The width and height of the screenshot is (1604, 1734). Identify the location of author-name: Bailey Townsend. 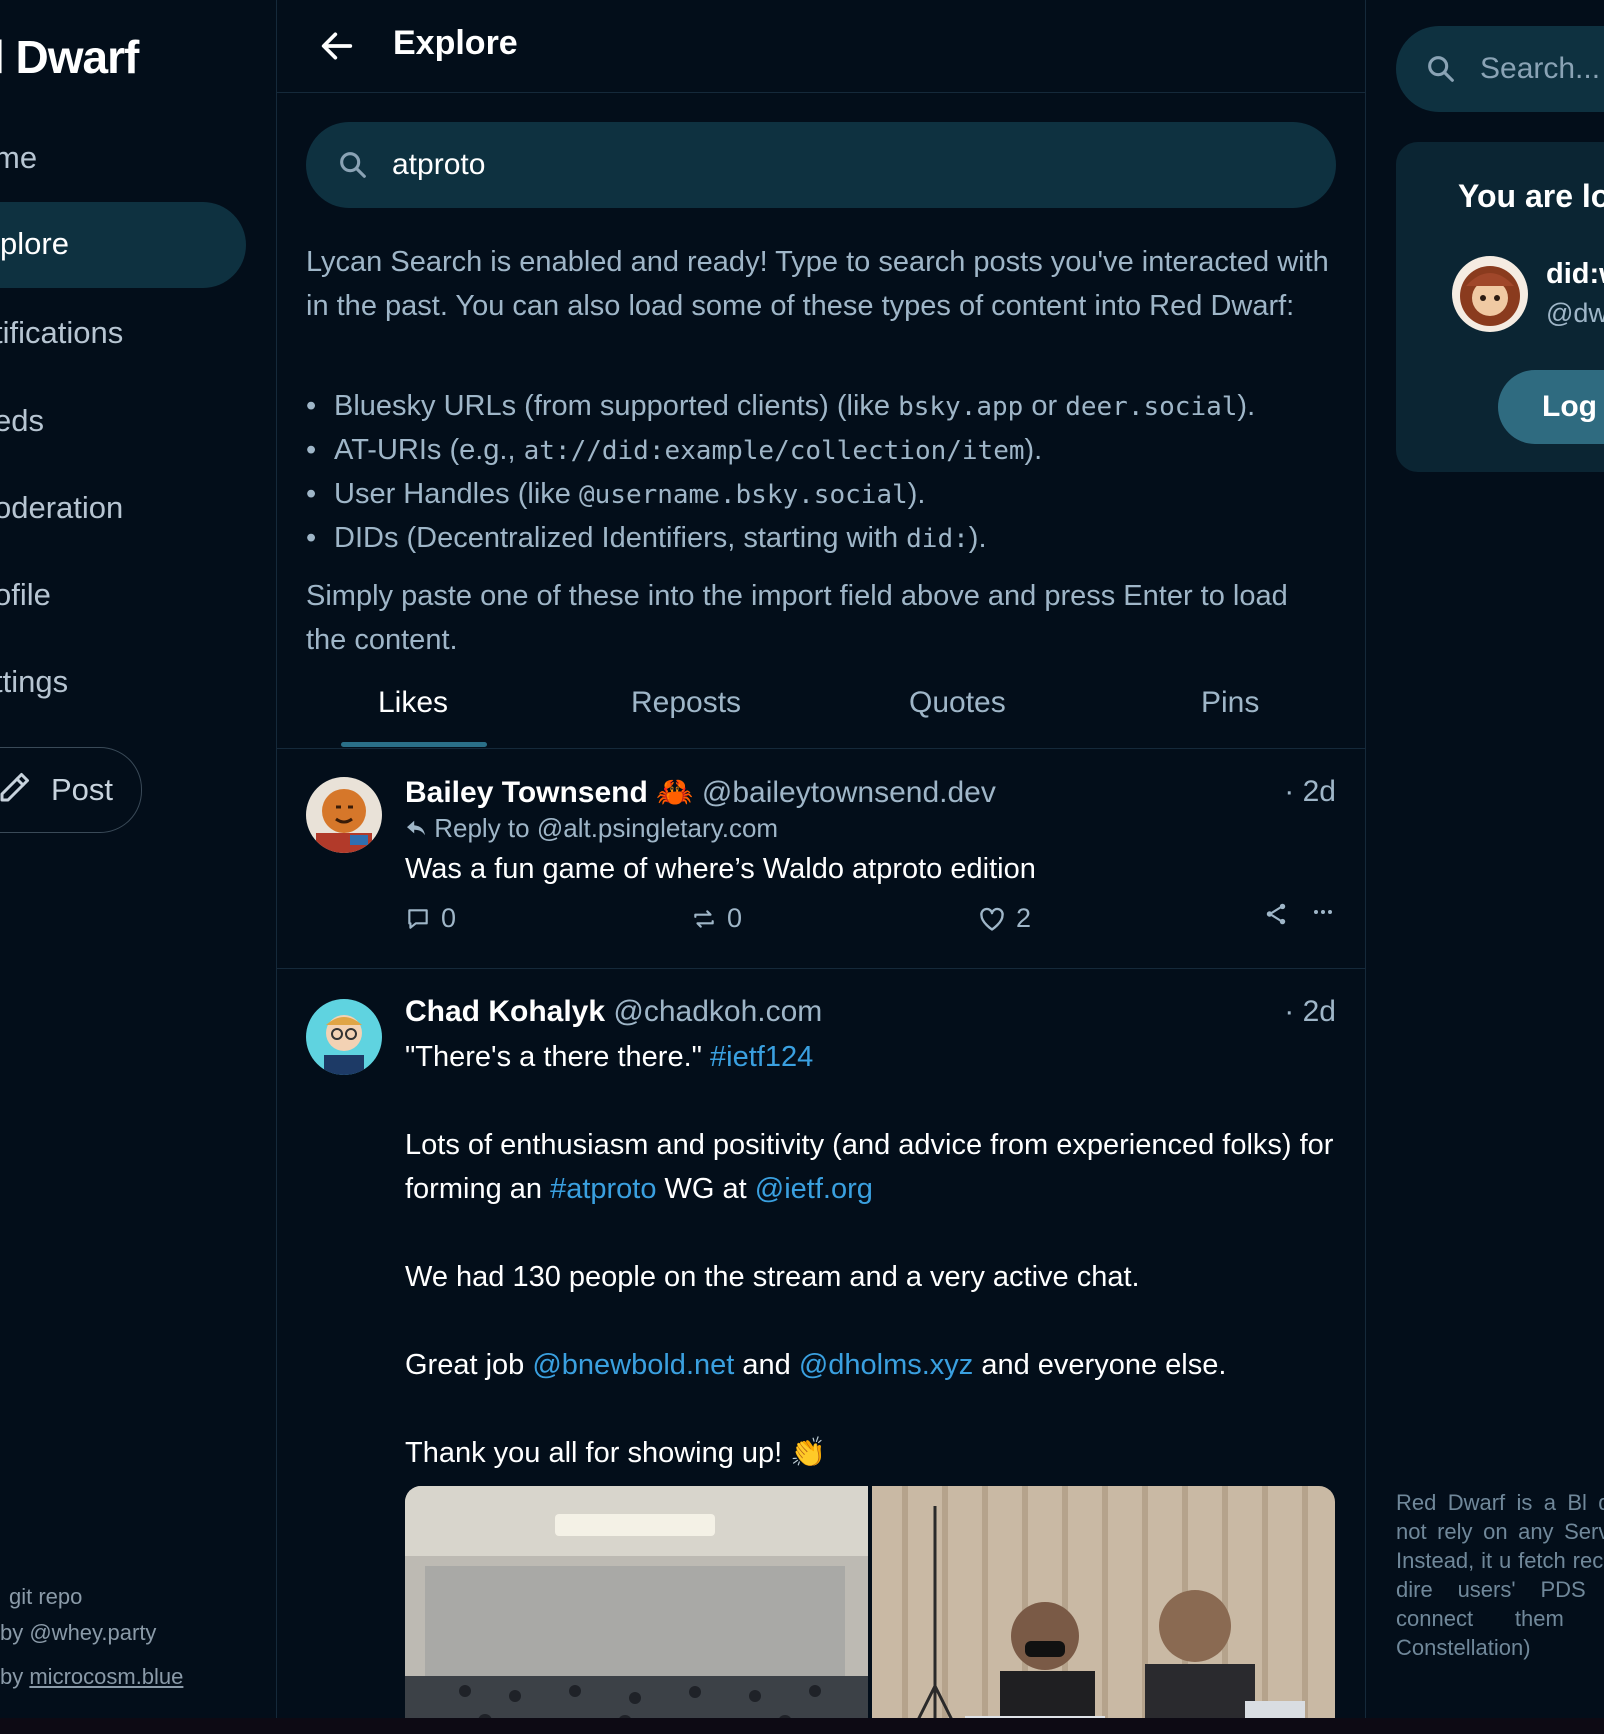
(526, 792).